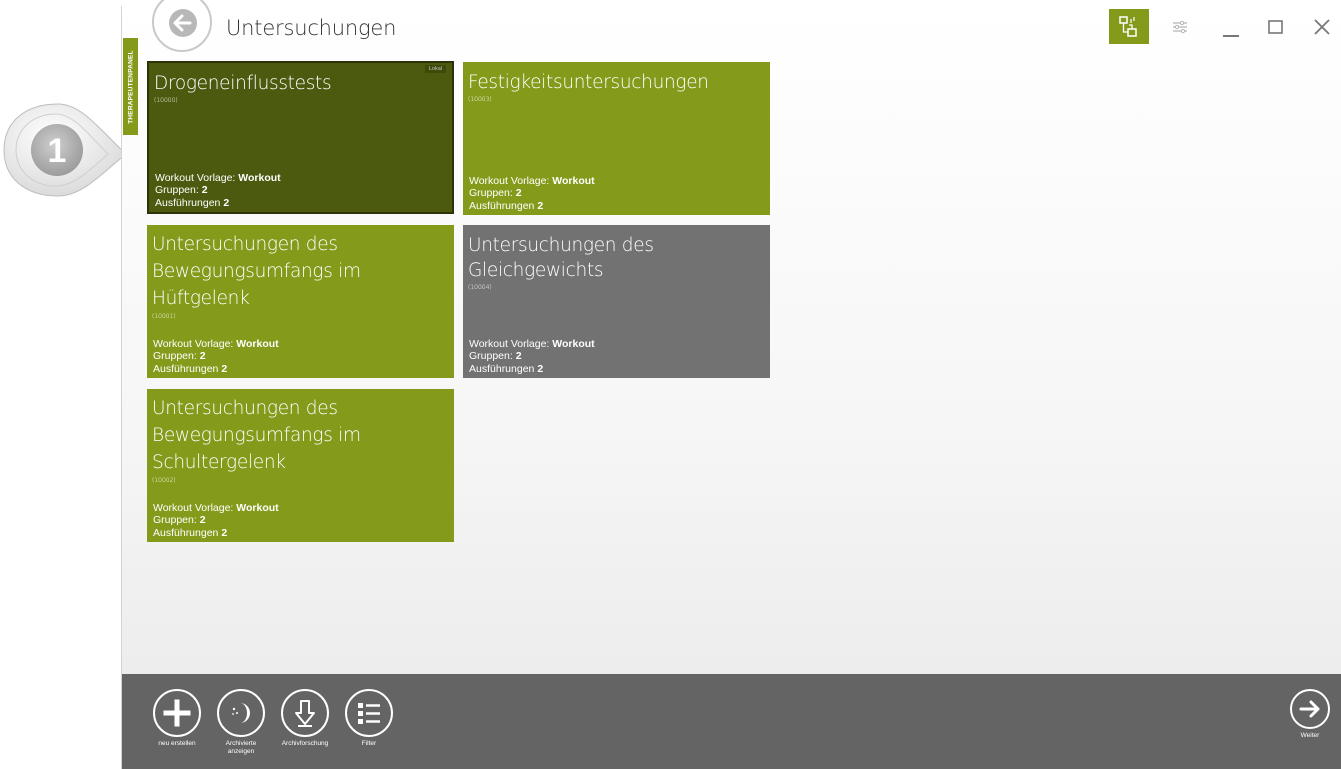 The width and height of the screenshot is (1341, 769). I want to click on filter-button: Filter, so click(369, 718).